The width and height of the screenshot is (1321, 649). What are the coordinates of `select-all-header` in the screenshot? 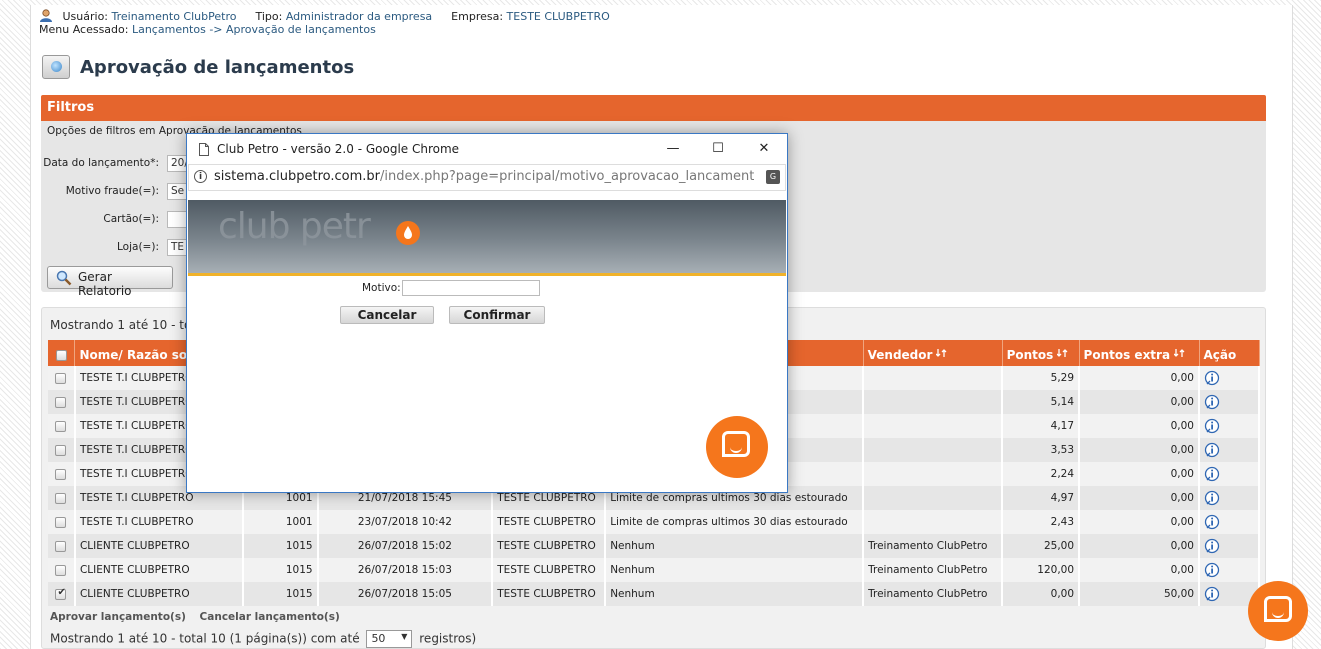 It's located at (62, 353).